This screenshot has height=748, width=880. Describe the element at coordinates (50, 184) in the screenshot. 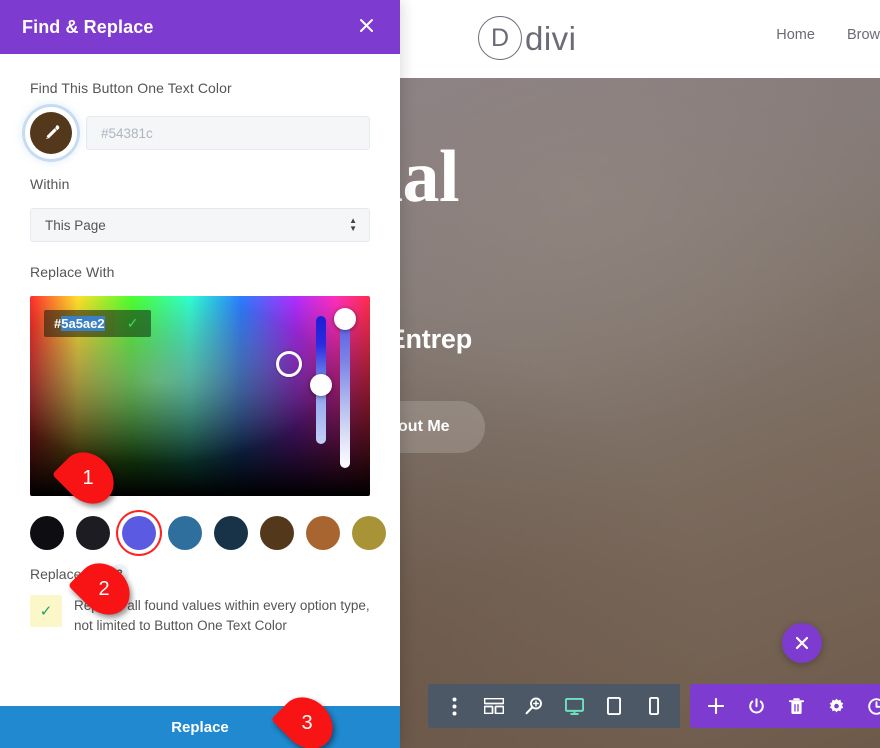

I see `within-field-label: Within` at that location.